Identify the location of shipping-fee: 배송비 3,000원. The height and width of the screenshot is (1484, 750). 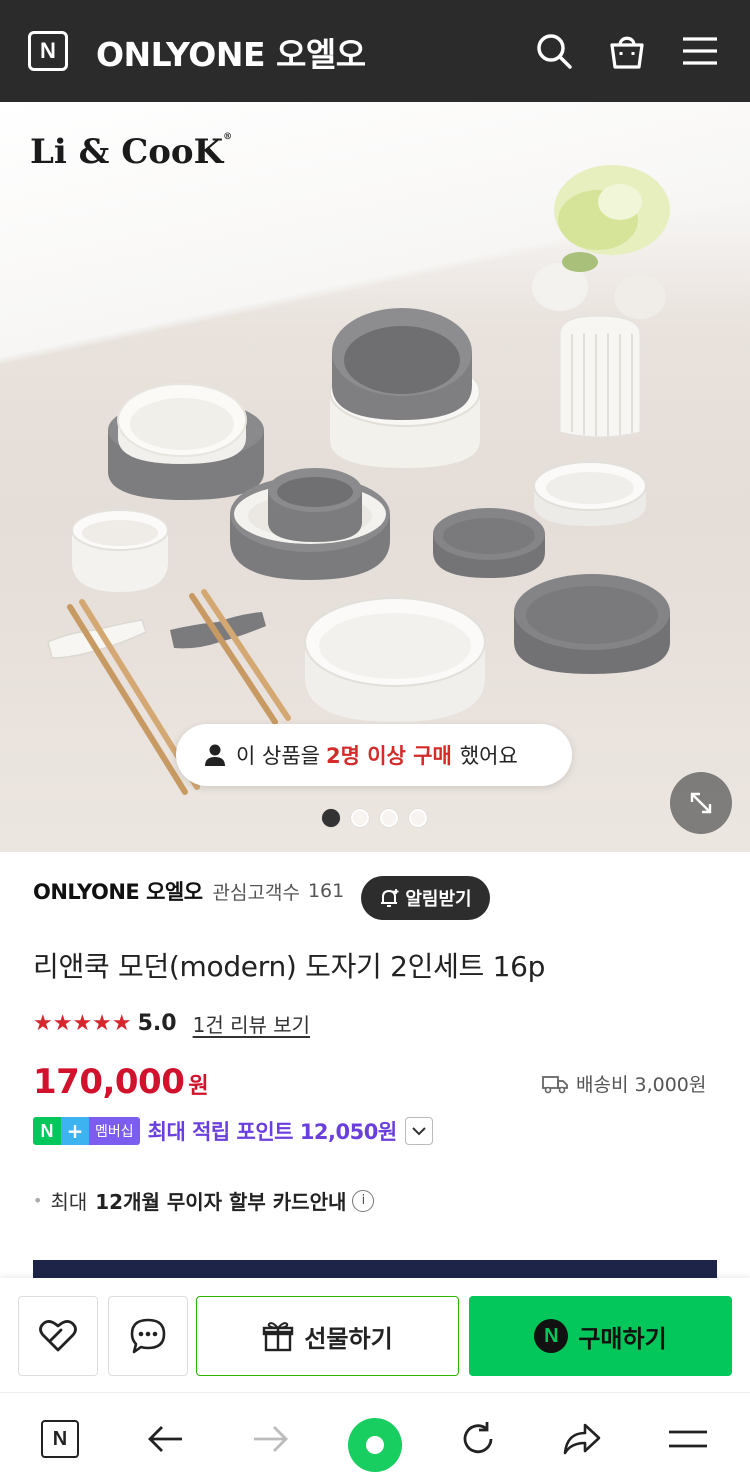
(624, 1083).